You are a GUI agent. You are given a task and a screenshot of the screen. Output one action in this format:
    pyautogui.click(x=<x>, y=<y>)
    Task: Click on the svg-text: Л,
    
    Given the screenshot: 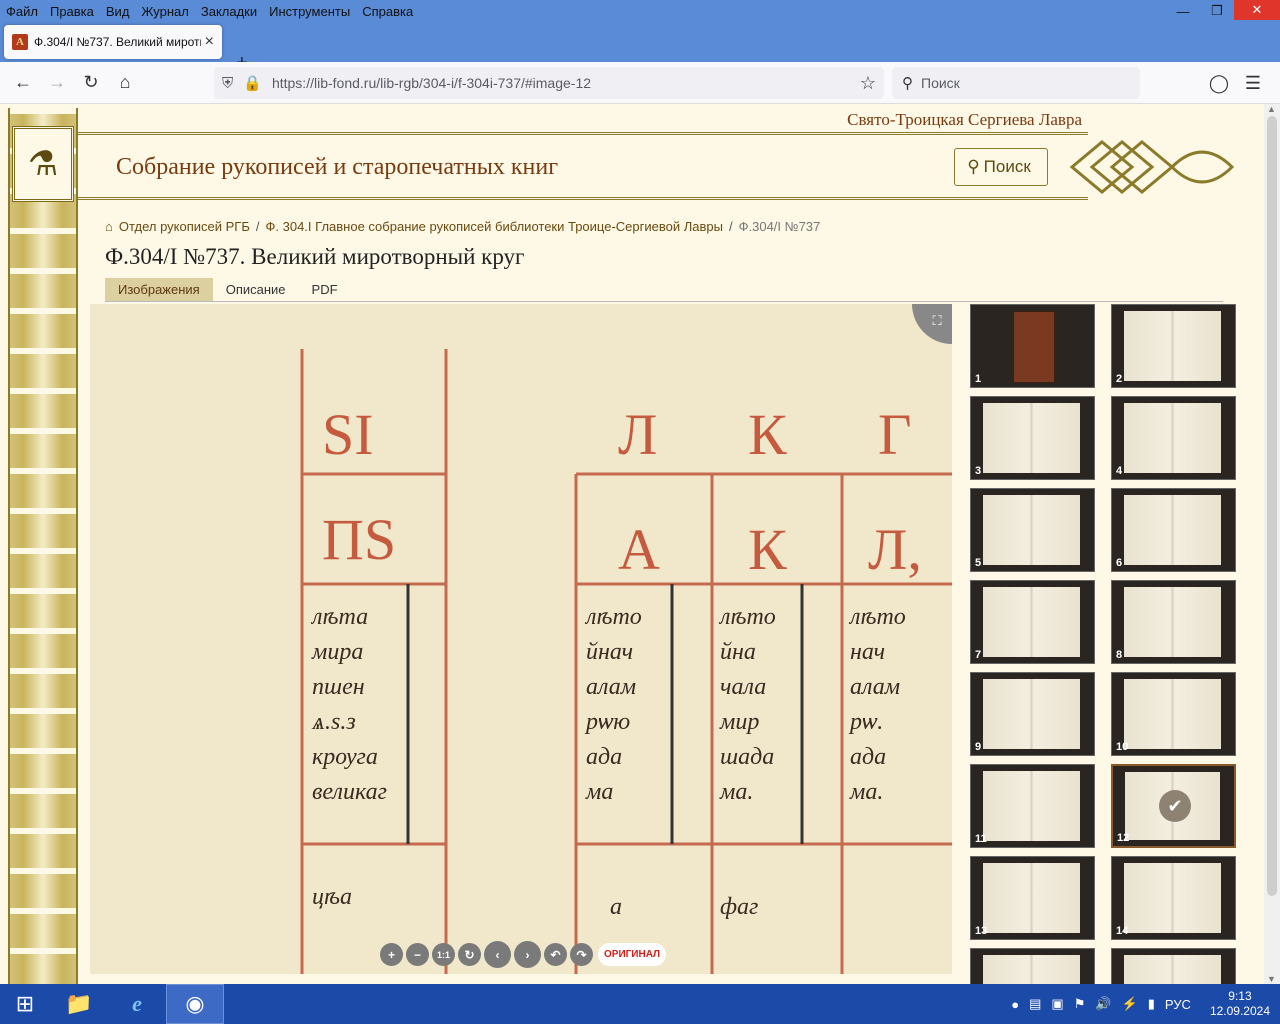 What is the action you would take?
    pyautogui.click(x=895, y=549)
    